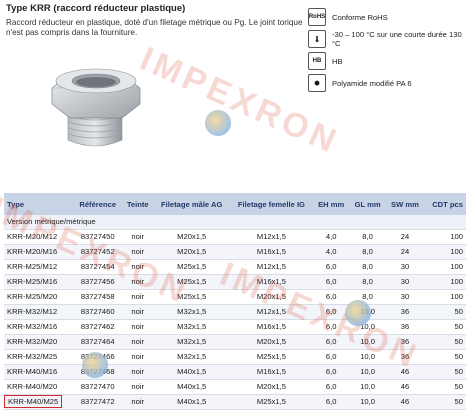 This screenshot has width=470, height=410. Describe the element at coordinates (97, 237) in the screenshot. I see `table-cell: 83727450` at that location.